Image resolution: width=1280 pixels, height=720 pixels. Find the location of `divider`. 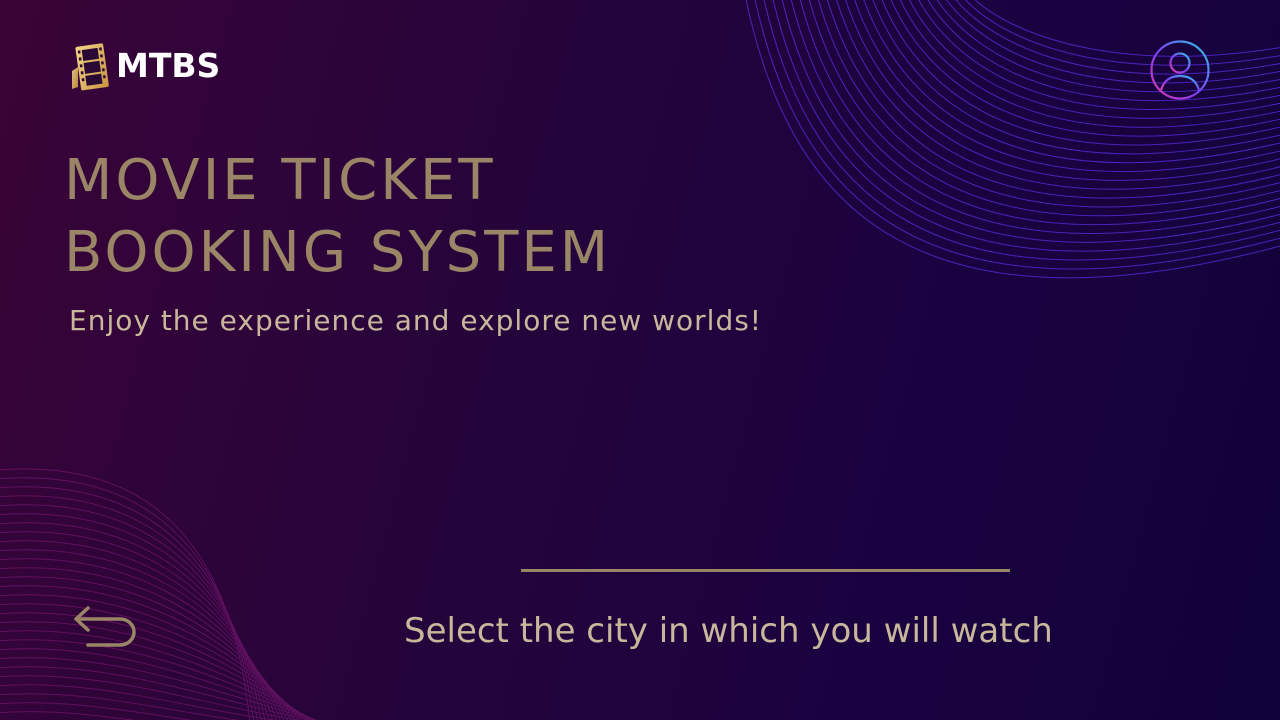

divider is located at coordinates (765, 570).